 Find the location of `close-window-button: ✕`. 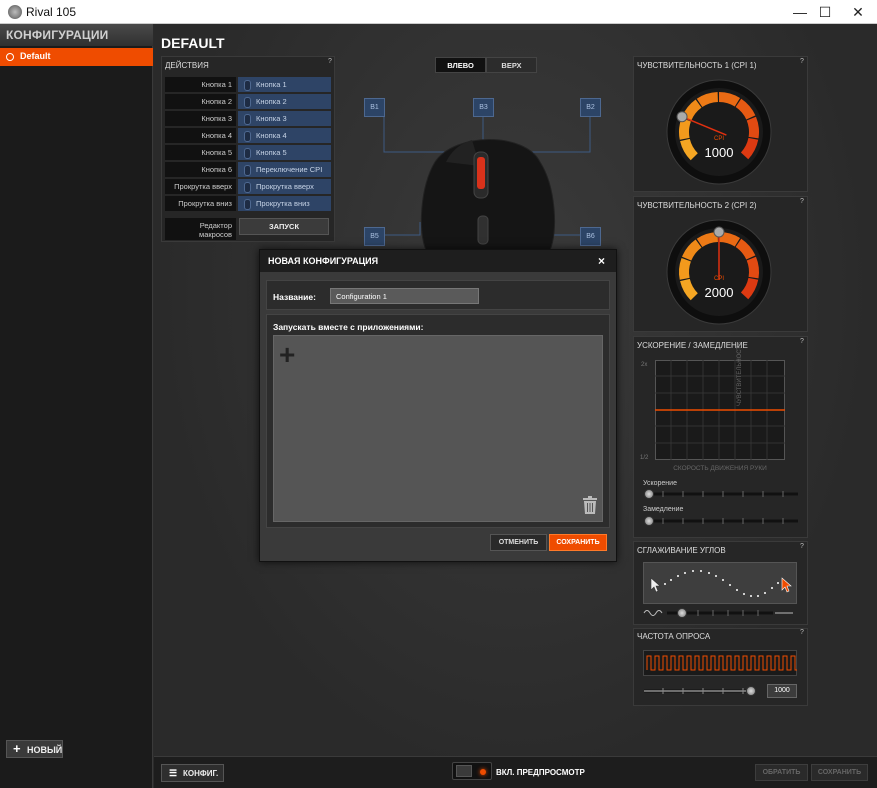

close-window-button: ✕ is located at coordinates (856, 12).